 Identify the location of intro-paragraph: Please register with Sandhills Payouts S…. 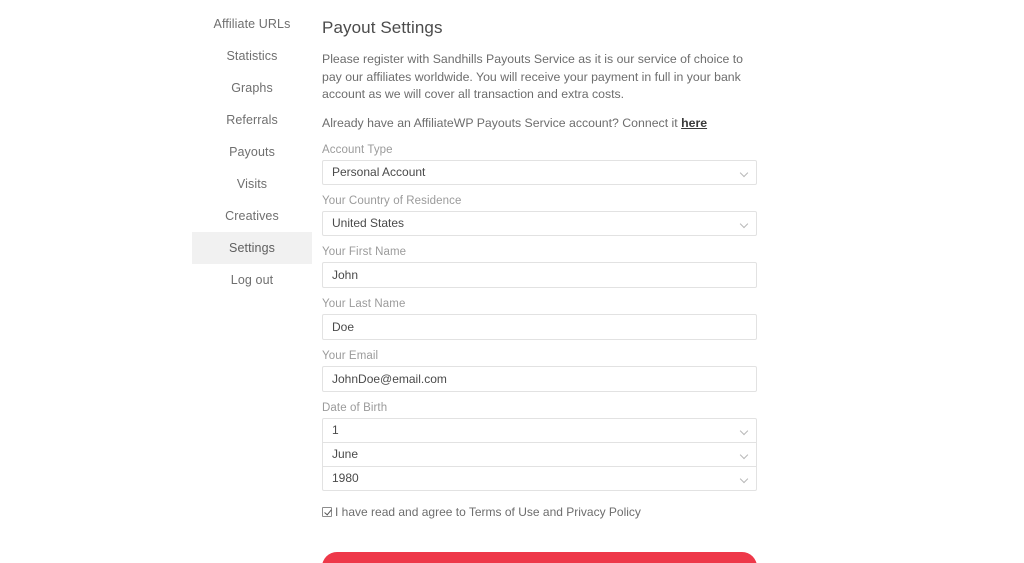
(533, 76).